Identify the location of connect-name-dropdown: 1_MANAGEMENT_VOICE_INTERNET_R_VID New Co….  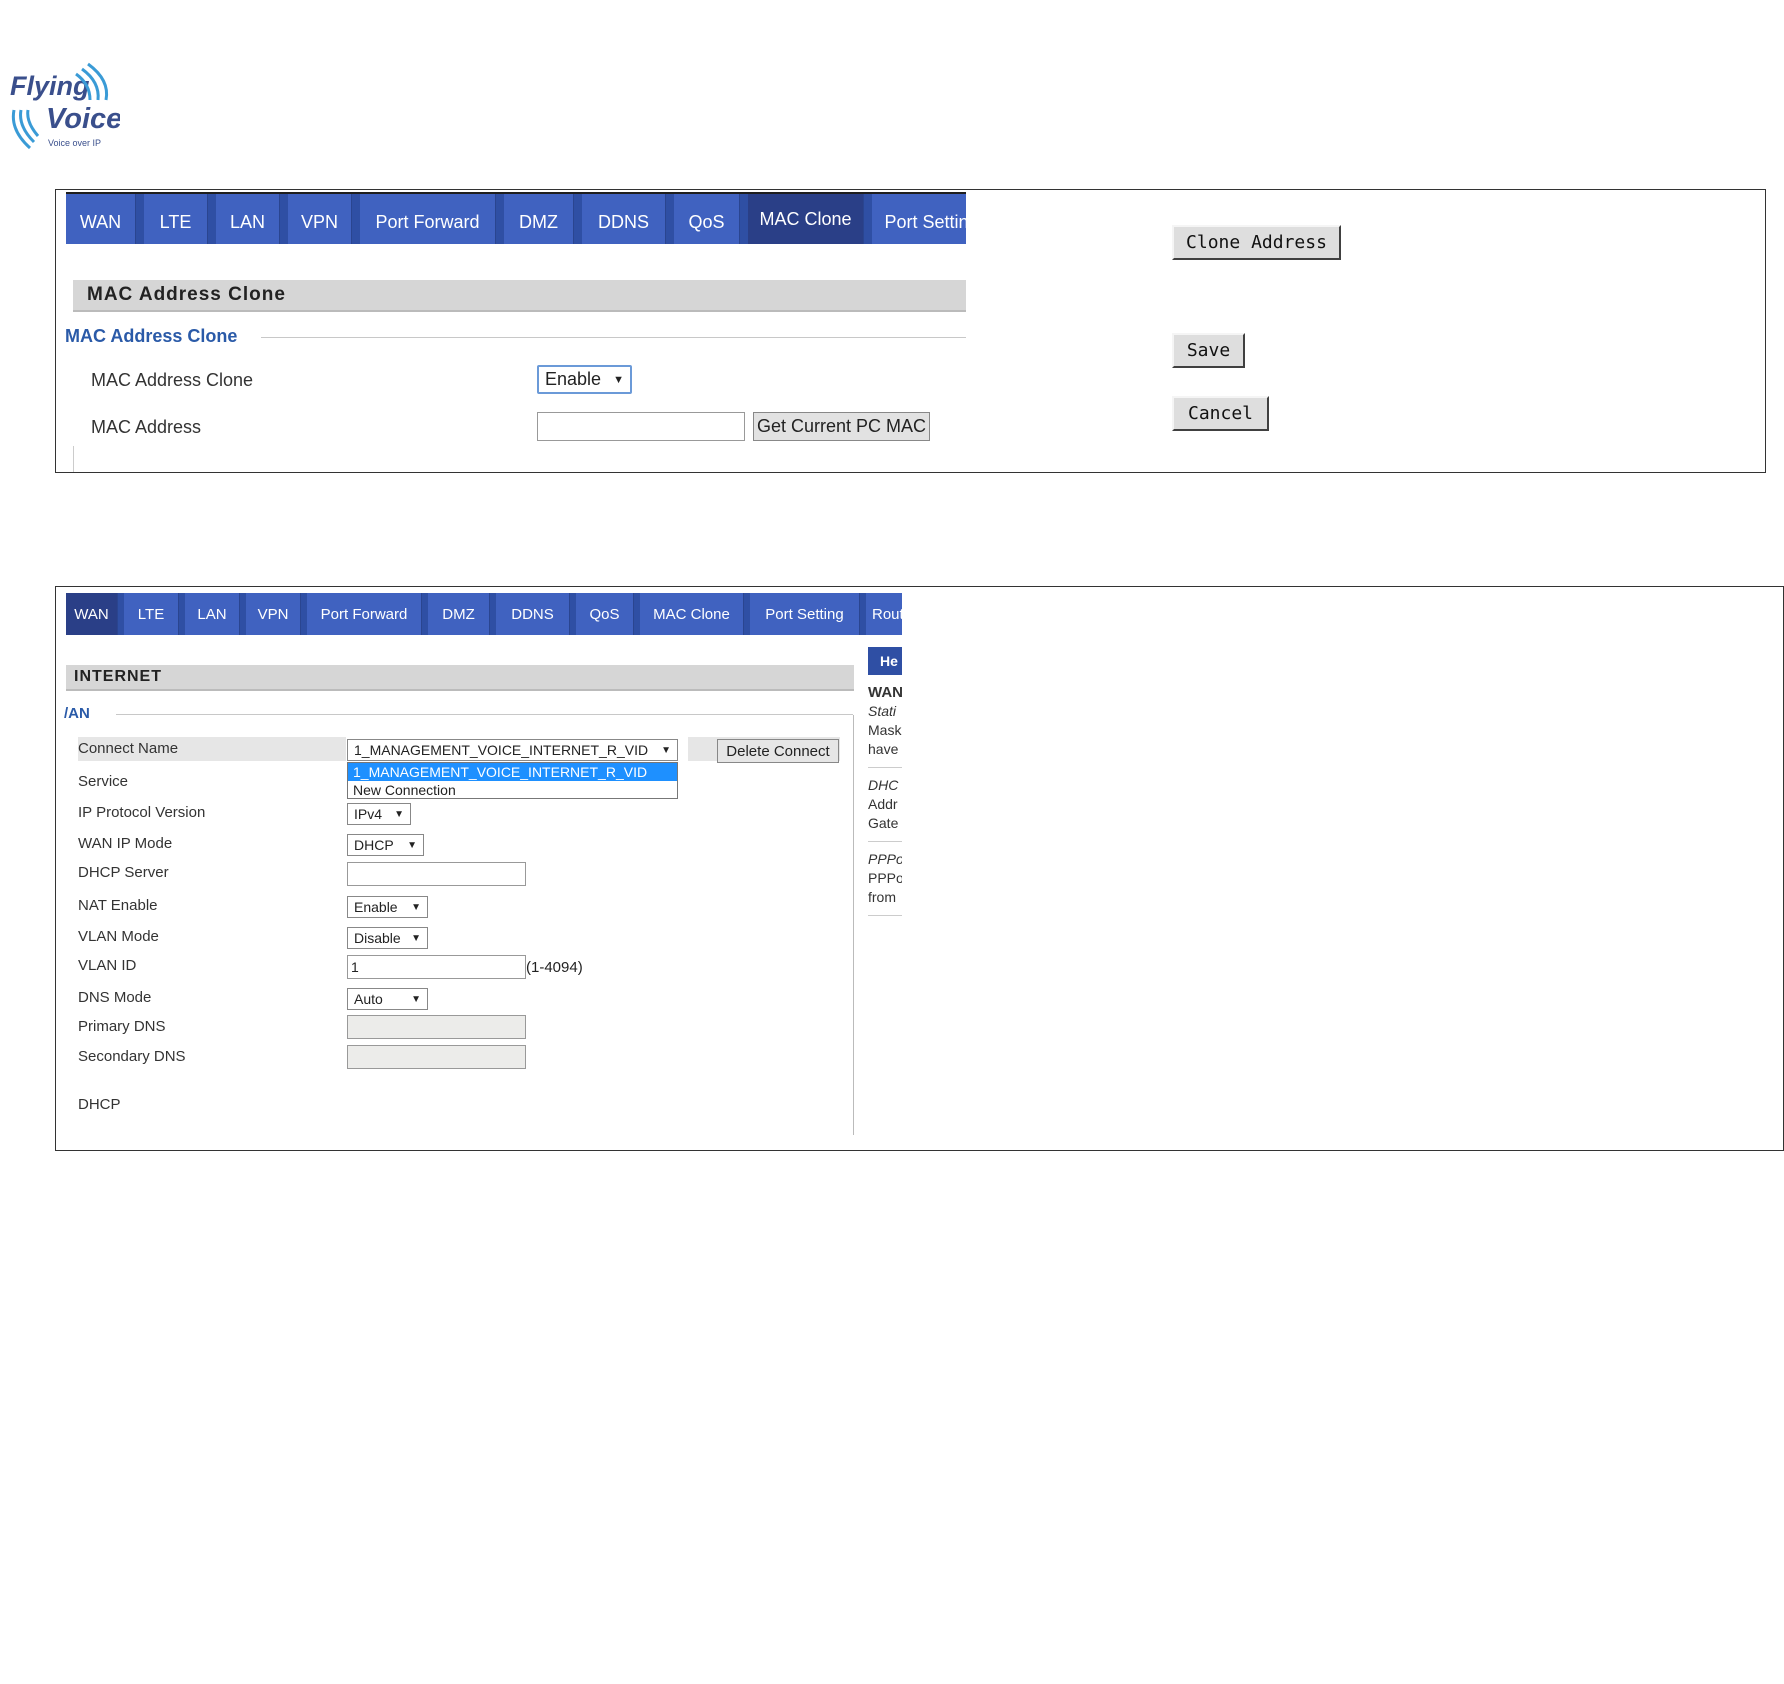
(512, 780).